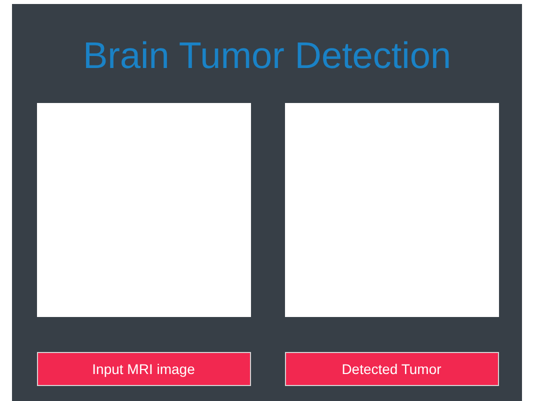  What do you see at coordinates (267, 56) in the screenshot?
I see `app-title: Brain Tumor Detection` at bounding box center [267, 56].